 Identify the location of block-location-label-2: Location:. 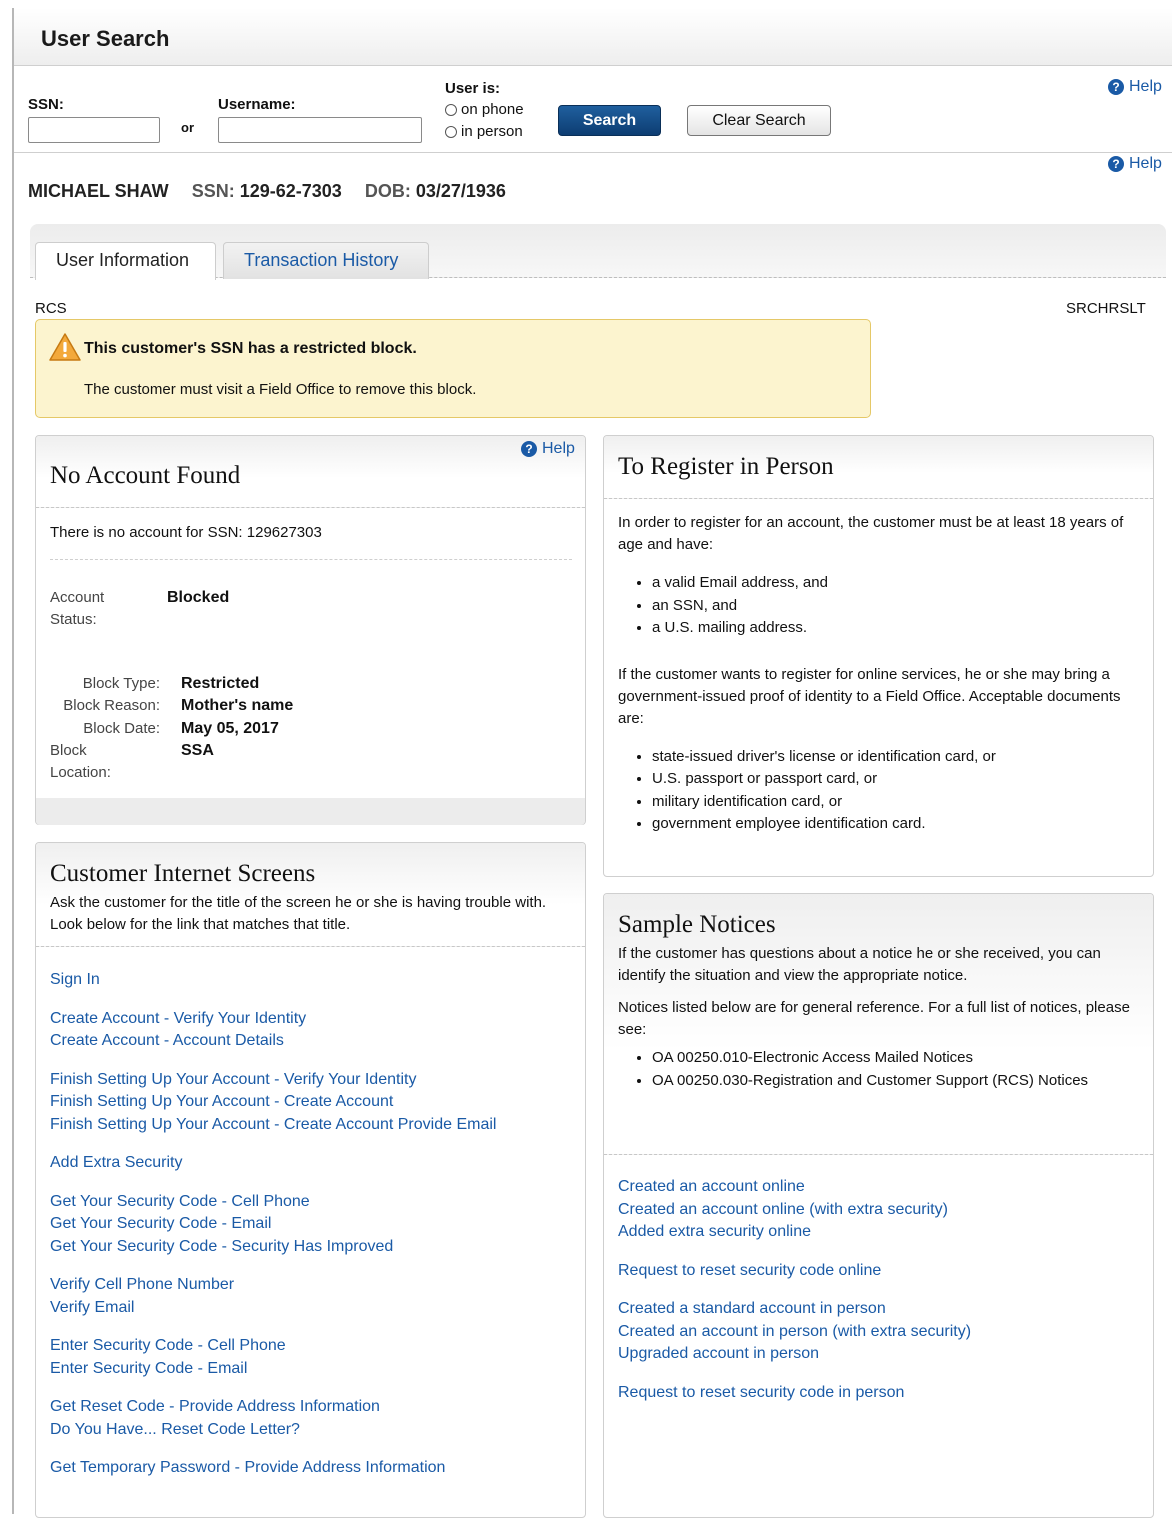
(80, 772).